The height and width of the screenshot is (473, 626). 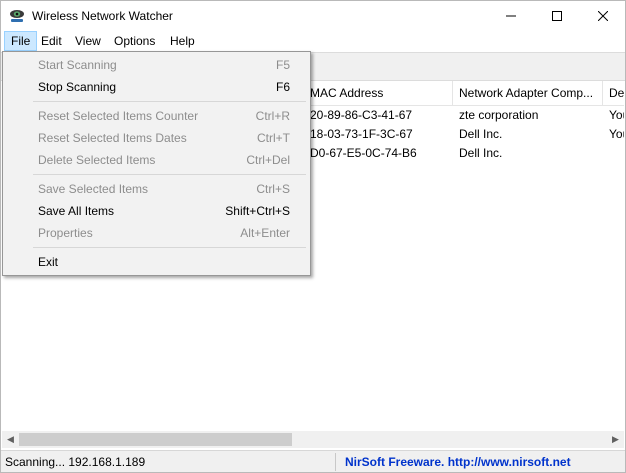 What do you see at coordinates (273, 138) in the screenshot?
I see `menu-item-shortcut: Ctrl+T` at bounding box center [273, 138].